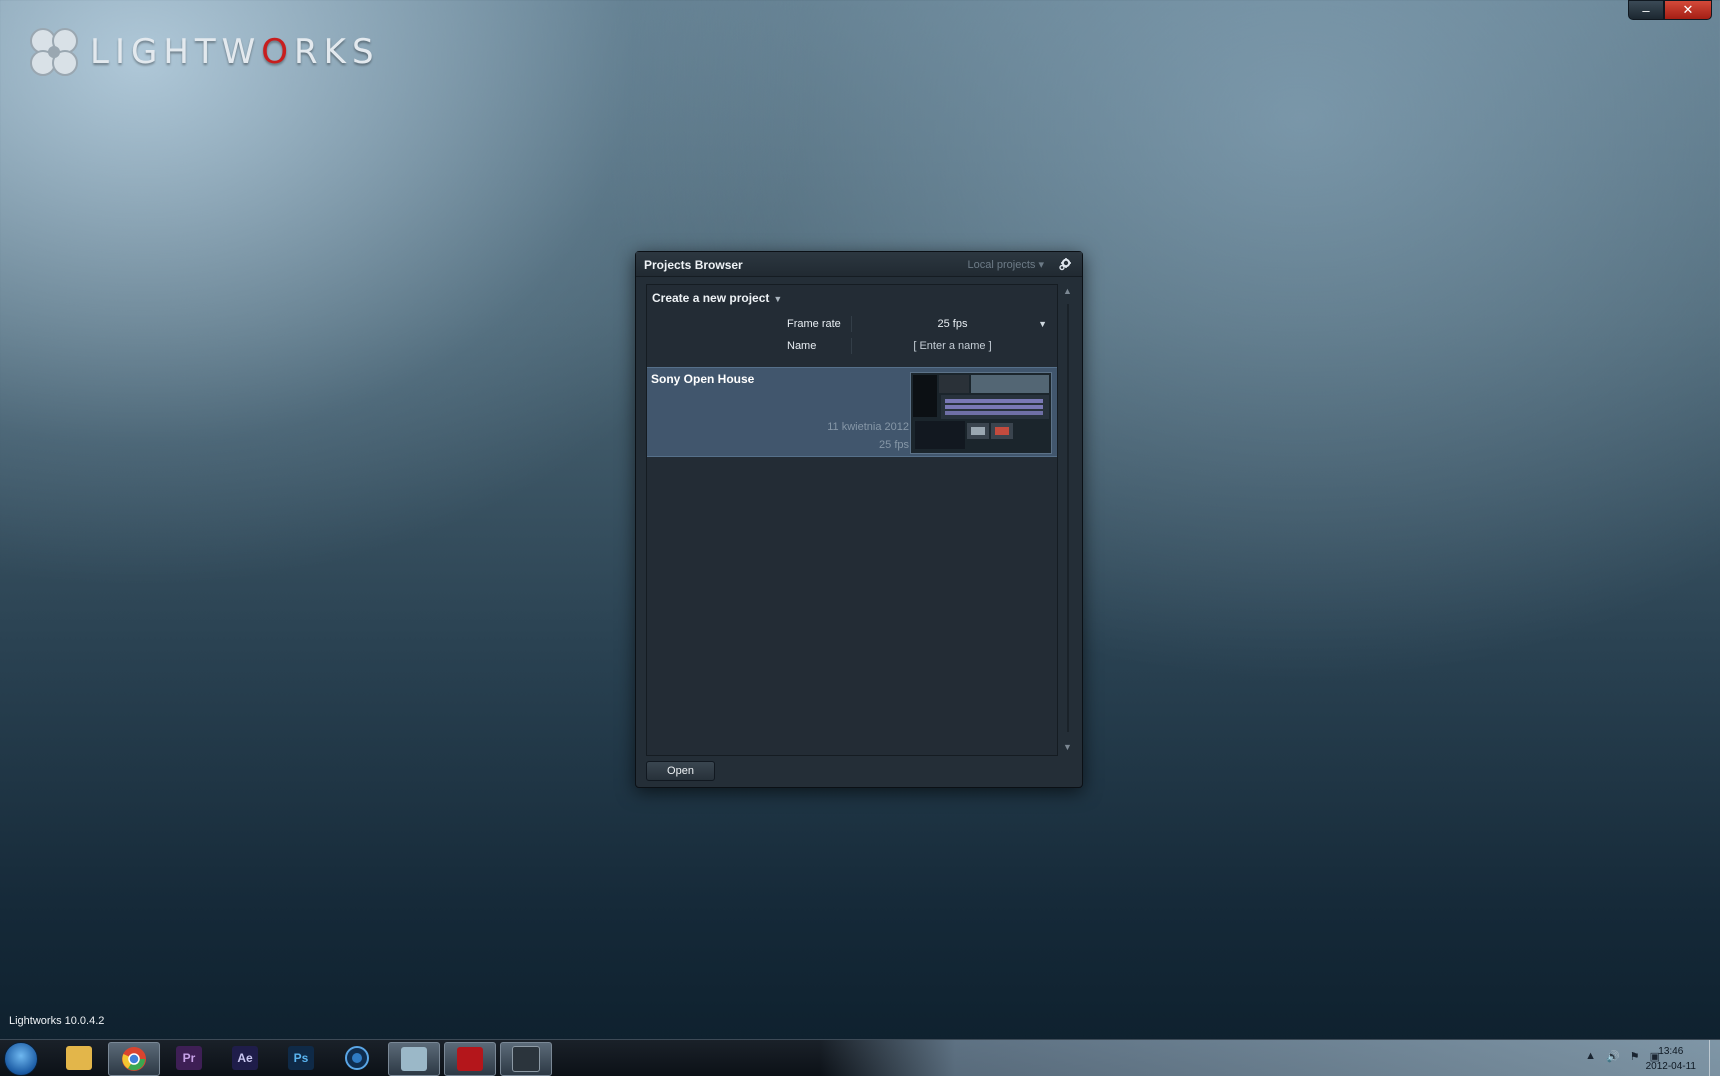 Image resolution: width=1720 pixels, height=1076 pixels. I want to click on gear-icon, so click(1065, 264).